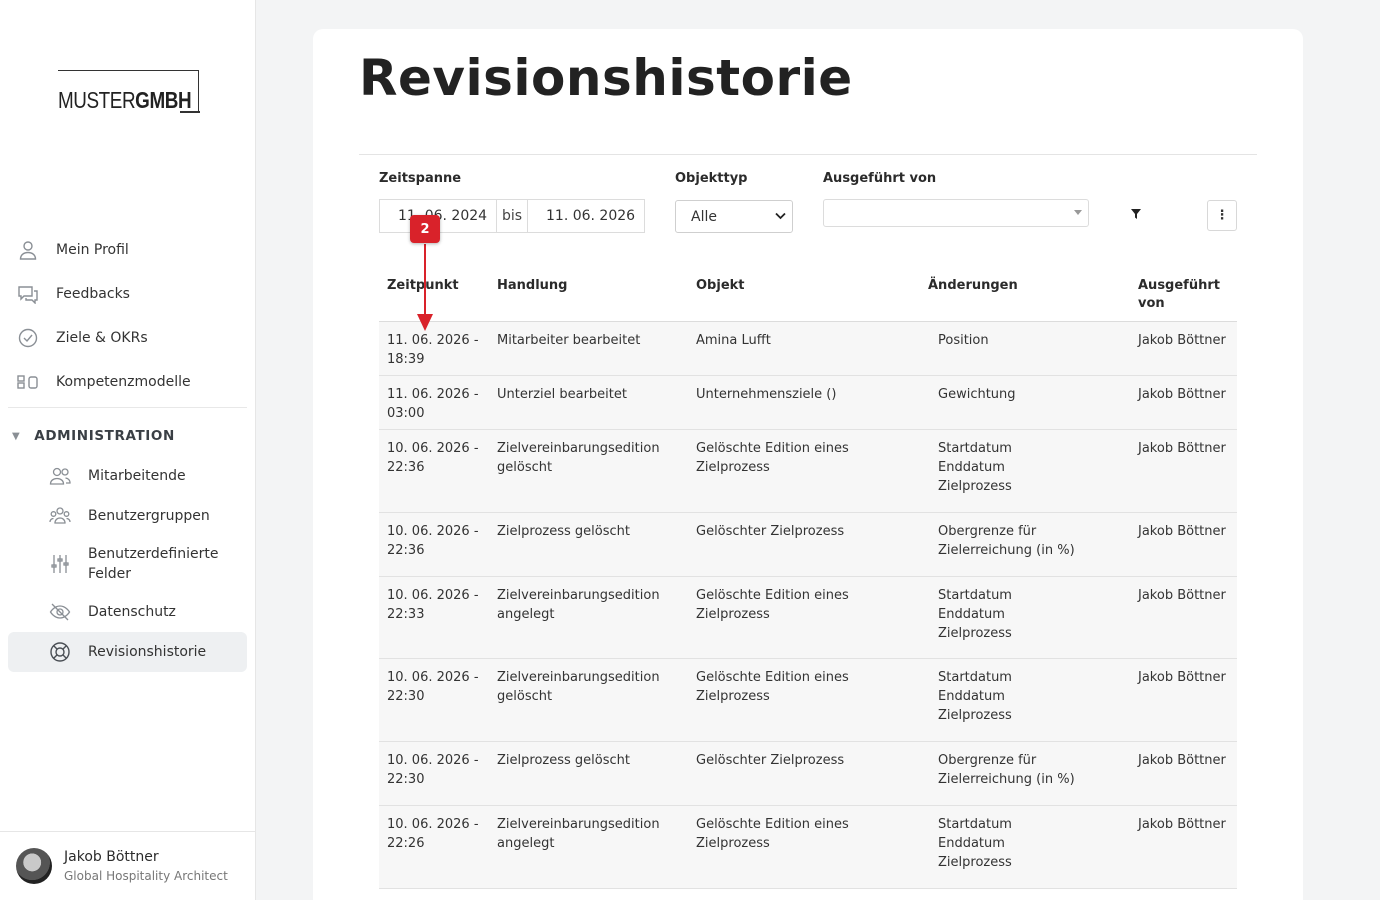 This screenshot has height=900, width=1380. Describe the element at coordinates (125, 100) in the screenshot. I see `logo-text: MUSTERGMBH` at that location.